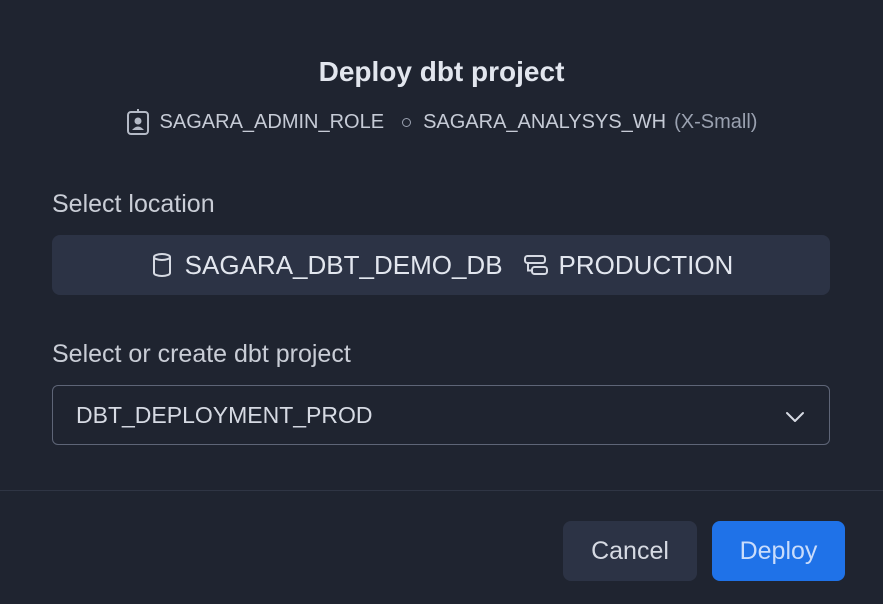 Image resolution: width=883 pixels, height=604 pixels. I want to click on chevron-down-icon, so click(795, 415).